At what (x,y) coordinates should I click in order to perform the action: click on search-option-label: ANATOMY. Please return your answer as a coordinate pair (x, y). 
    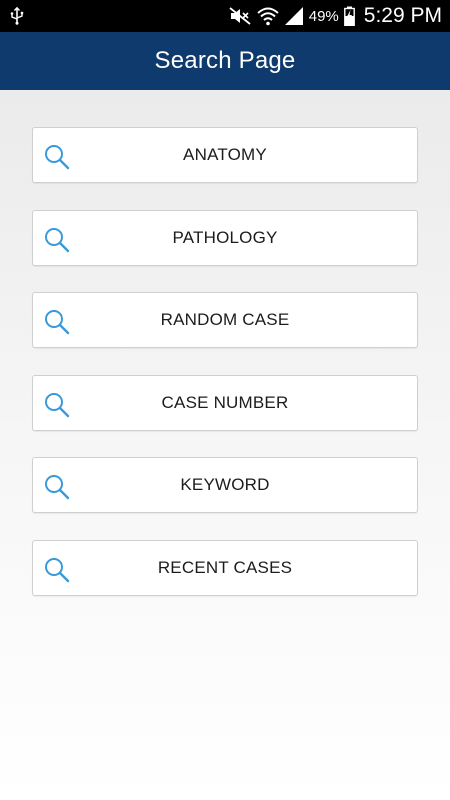
    Looking at the image, I should click on (225, 154).